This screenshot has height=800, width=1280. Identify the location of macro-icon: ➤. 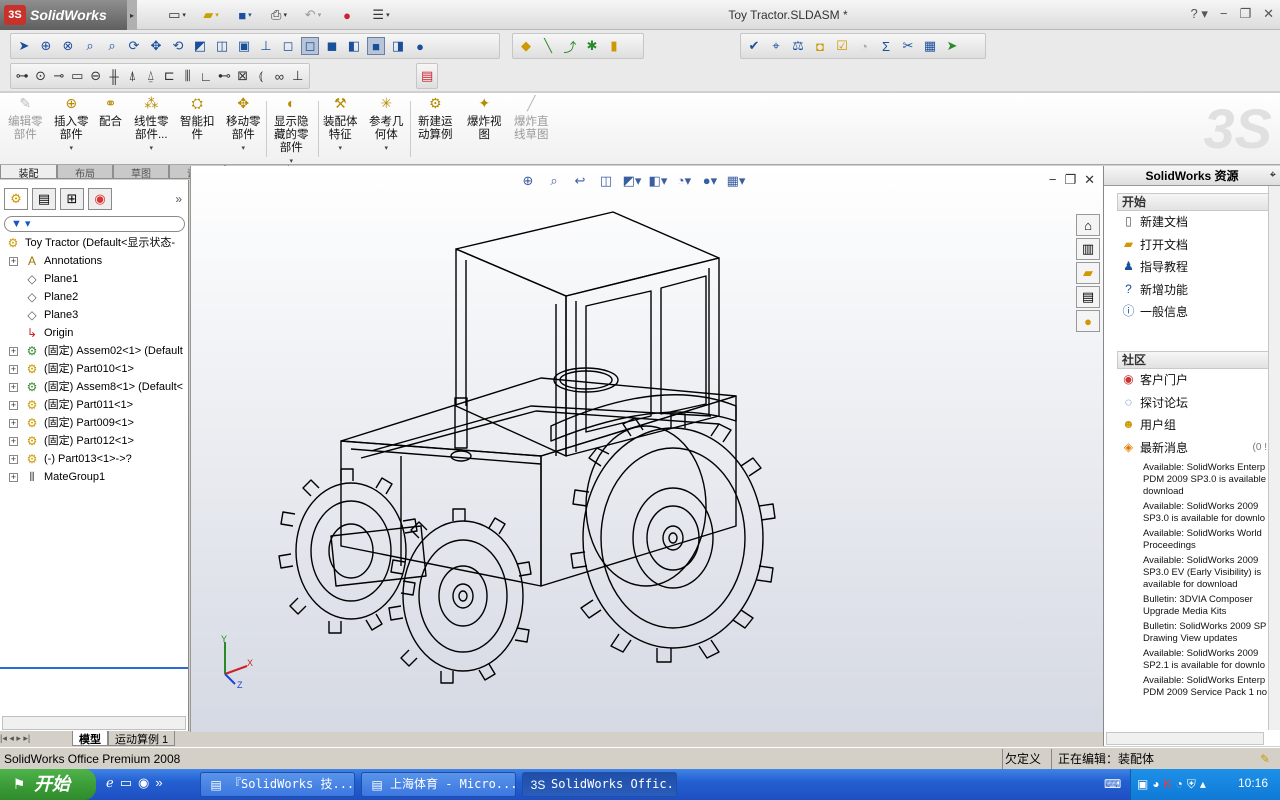
(952, 46).